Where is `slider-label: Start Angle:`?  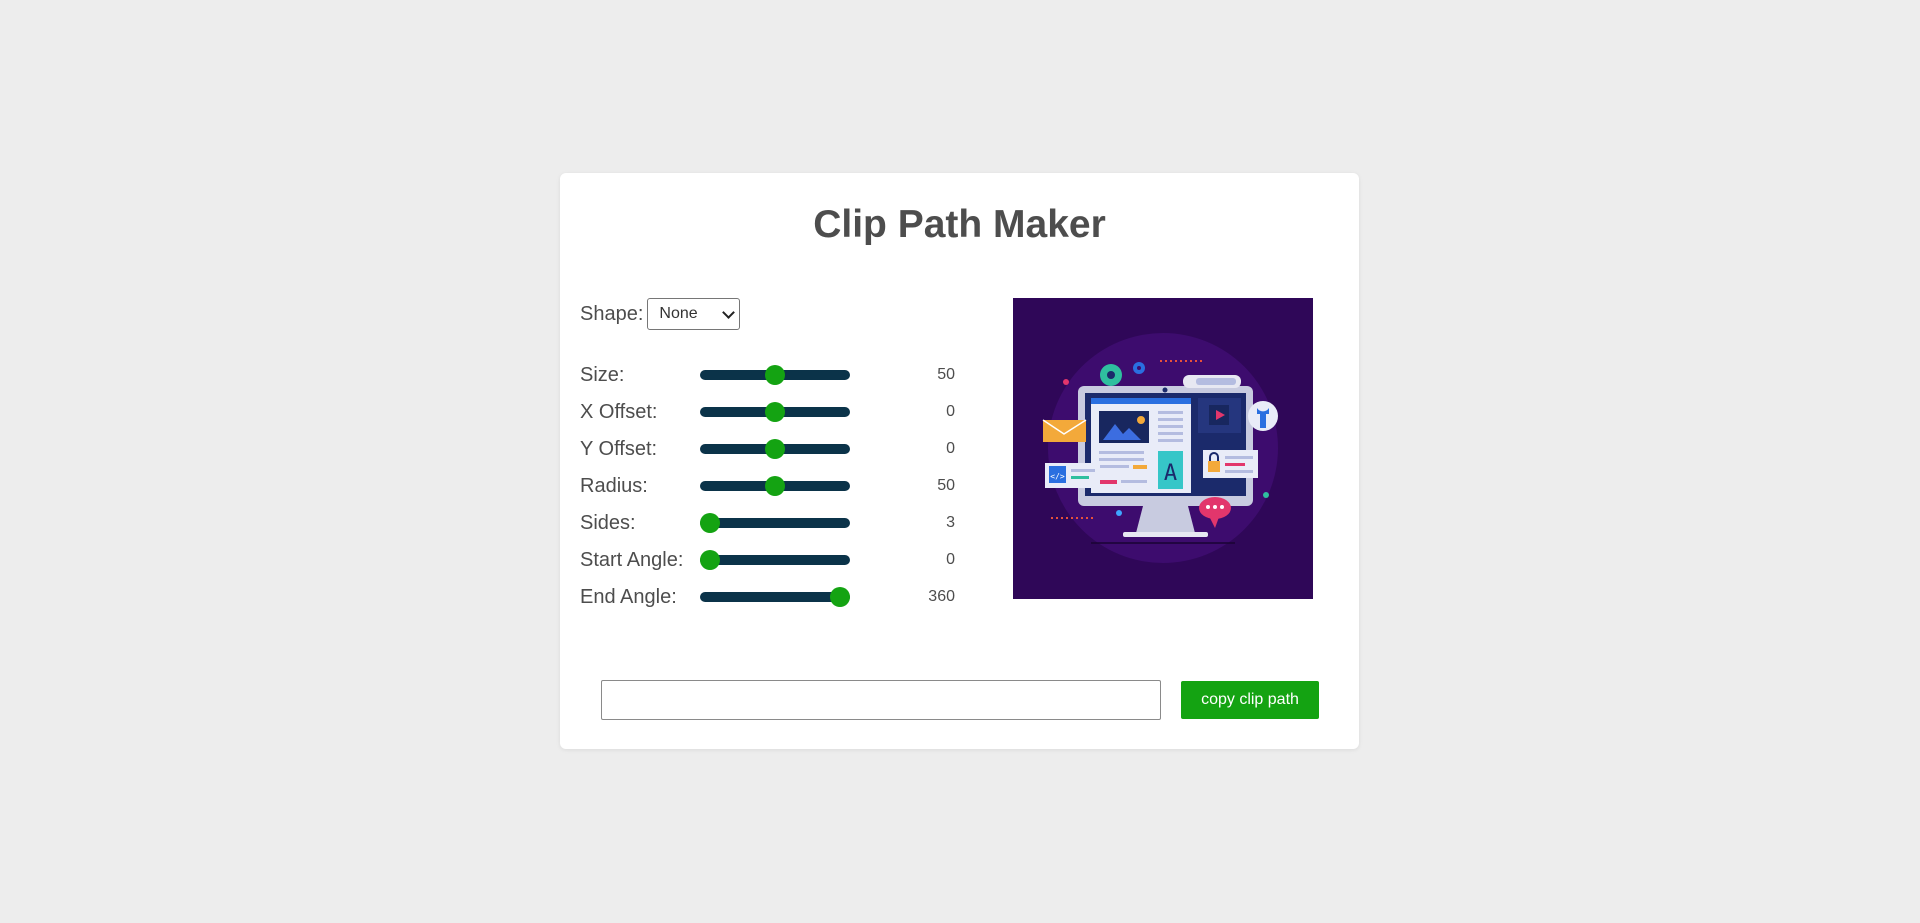 slider-label: Start Angle: is located at coordinates (632, 560).